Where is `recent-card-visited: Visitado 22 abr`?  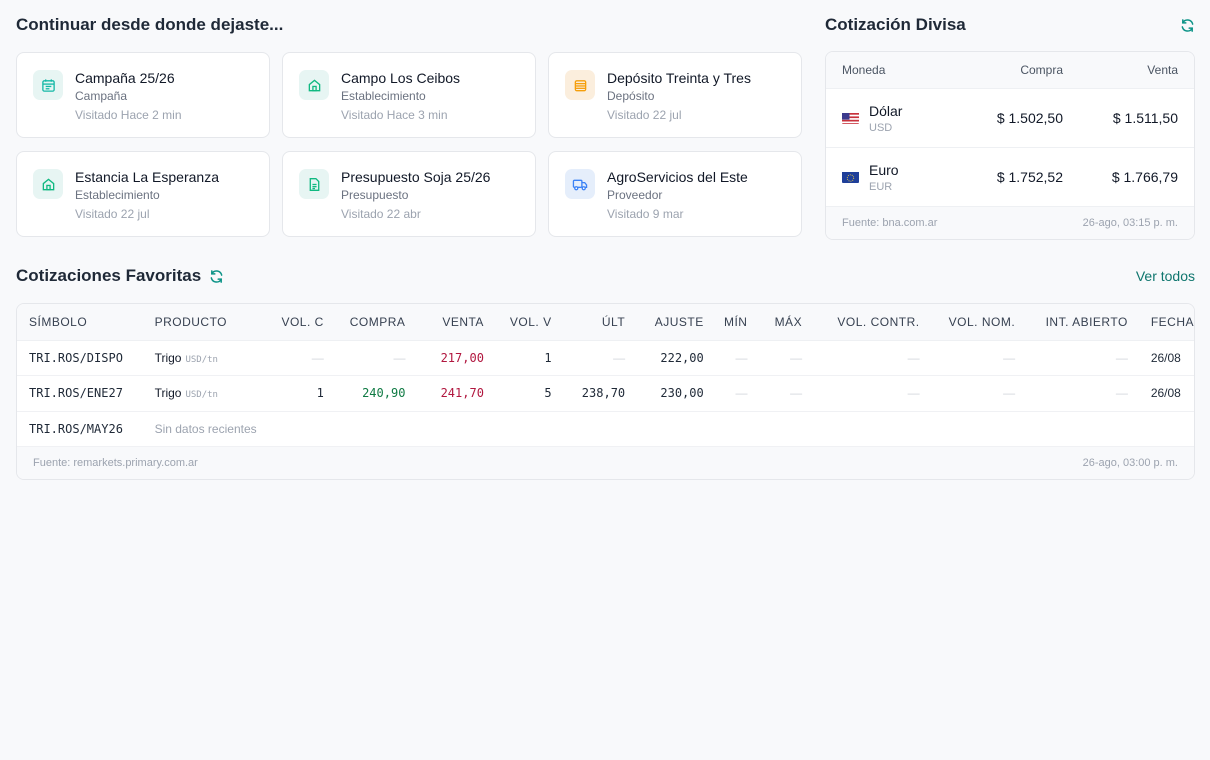 recent-card-visited: Visitado 22 abr is located at coordinates (381, 214).